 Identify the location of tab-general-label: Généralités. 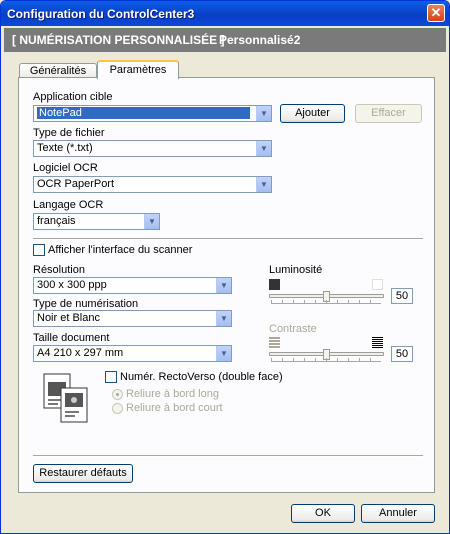
(58, 71).